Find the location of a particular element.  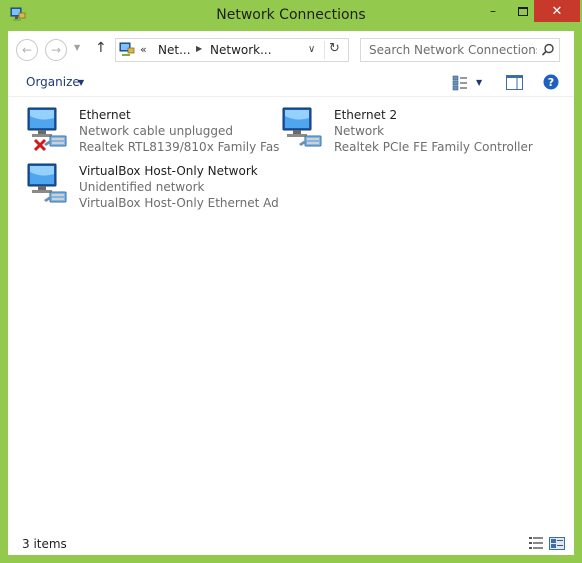

search-icon is located at coordinates (548, 50).